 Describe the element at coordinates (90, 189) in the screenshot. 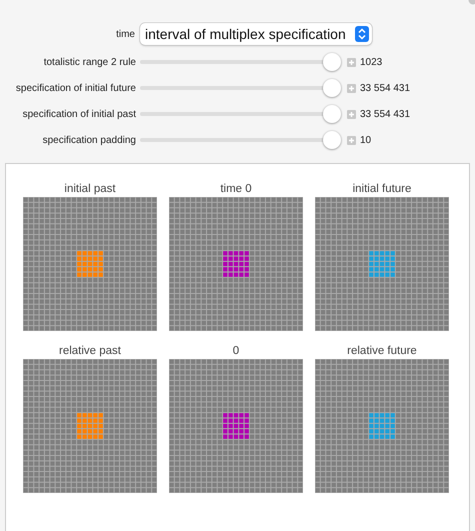

I see `panel-title: initial past` at that location.